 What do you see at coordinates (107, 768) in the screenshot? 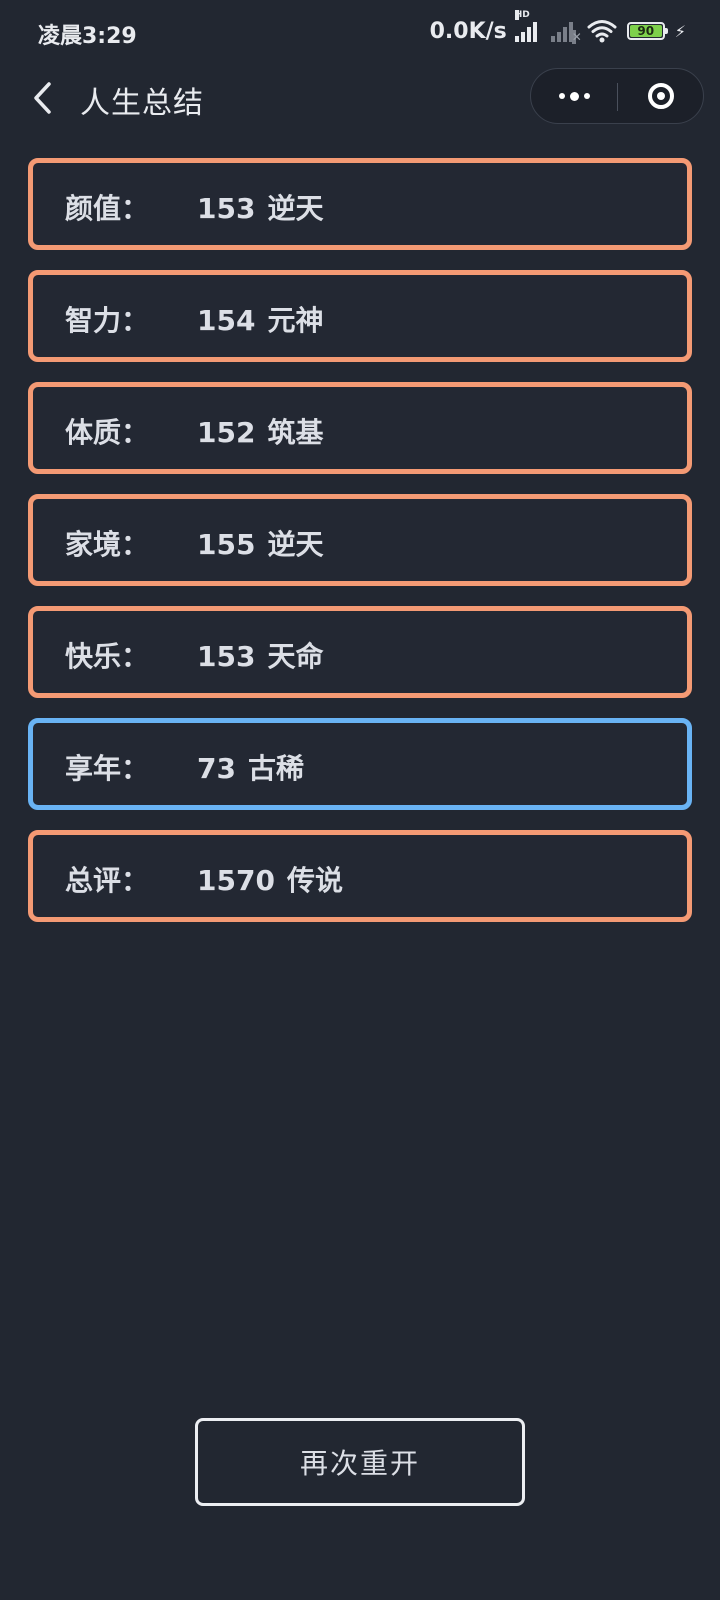
I see `summary-label: 享年：` at bounding box center [107, 768].